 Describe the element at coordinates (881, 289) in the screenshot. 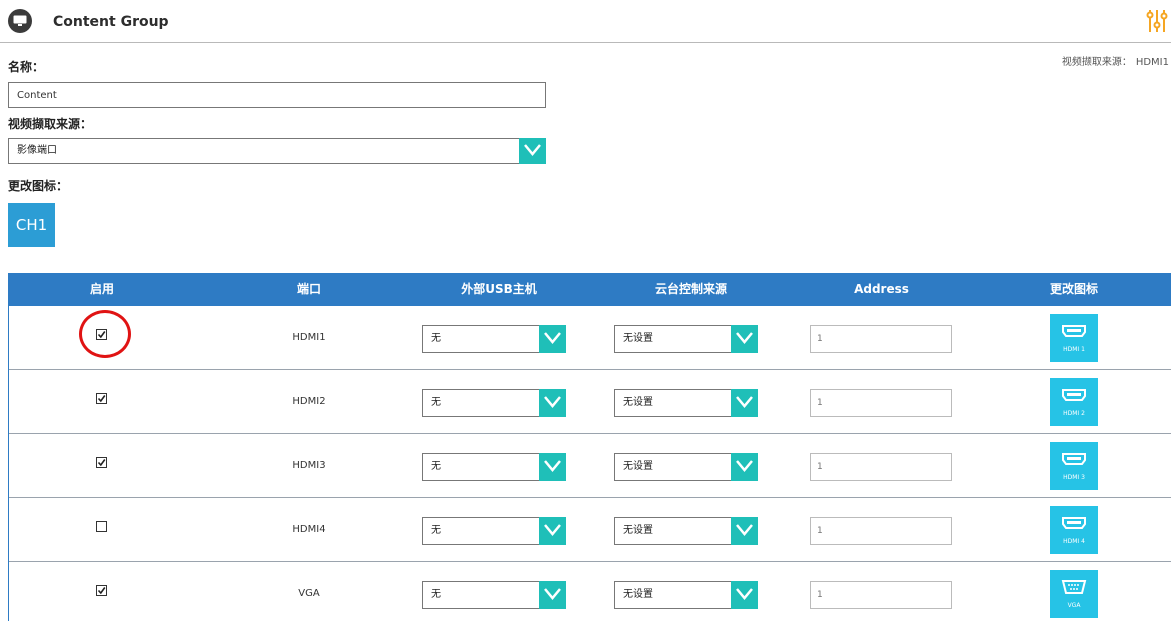

I see `column-header-address: Address` at that location.